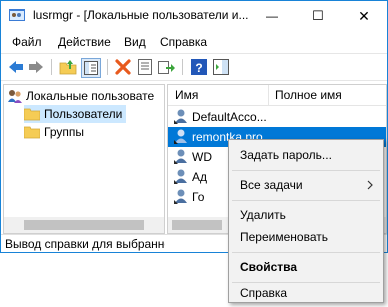 The image size is (388, 307). I want to click on menu-action: Действие, so click(84, 42).